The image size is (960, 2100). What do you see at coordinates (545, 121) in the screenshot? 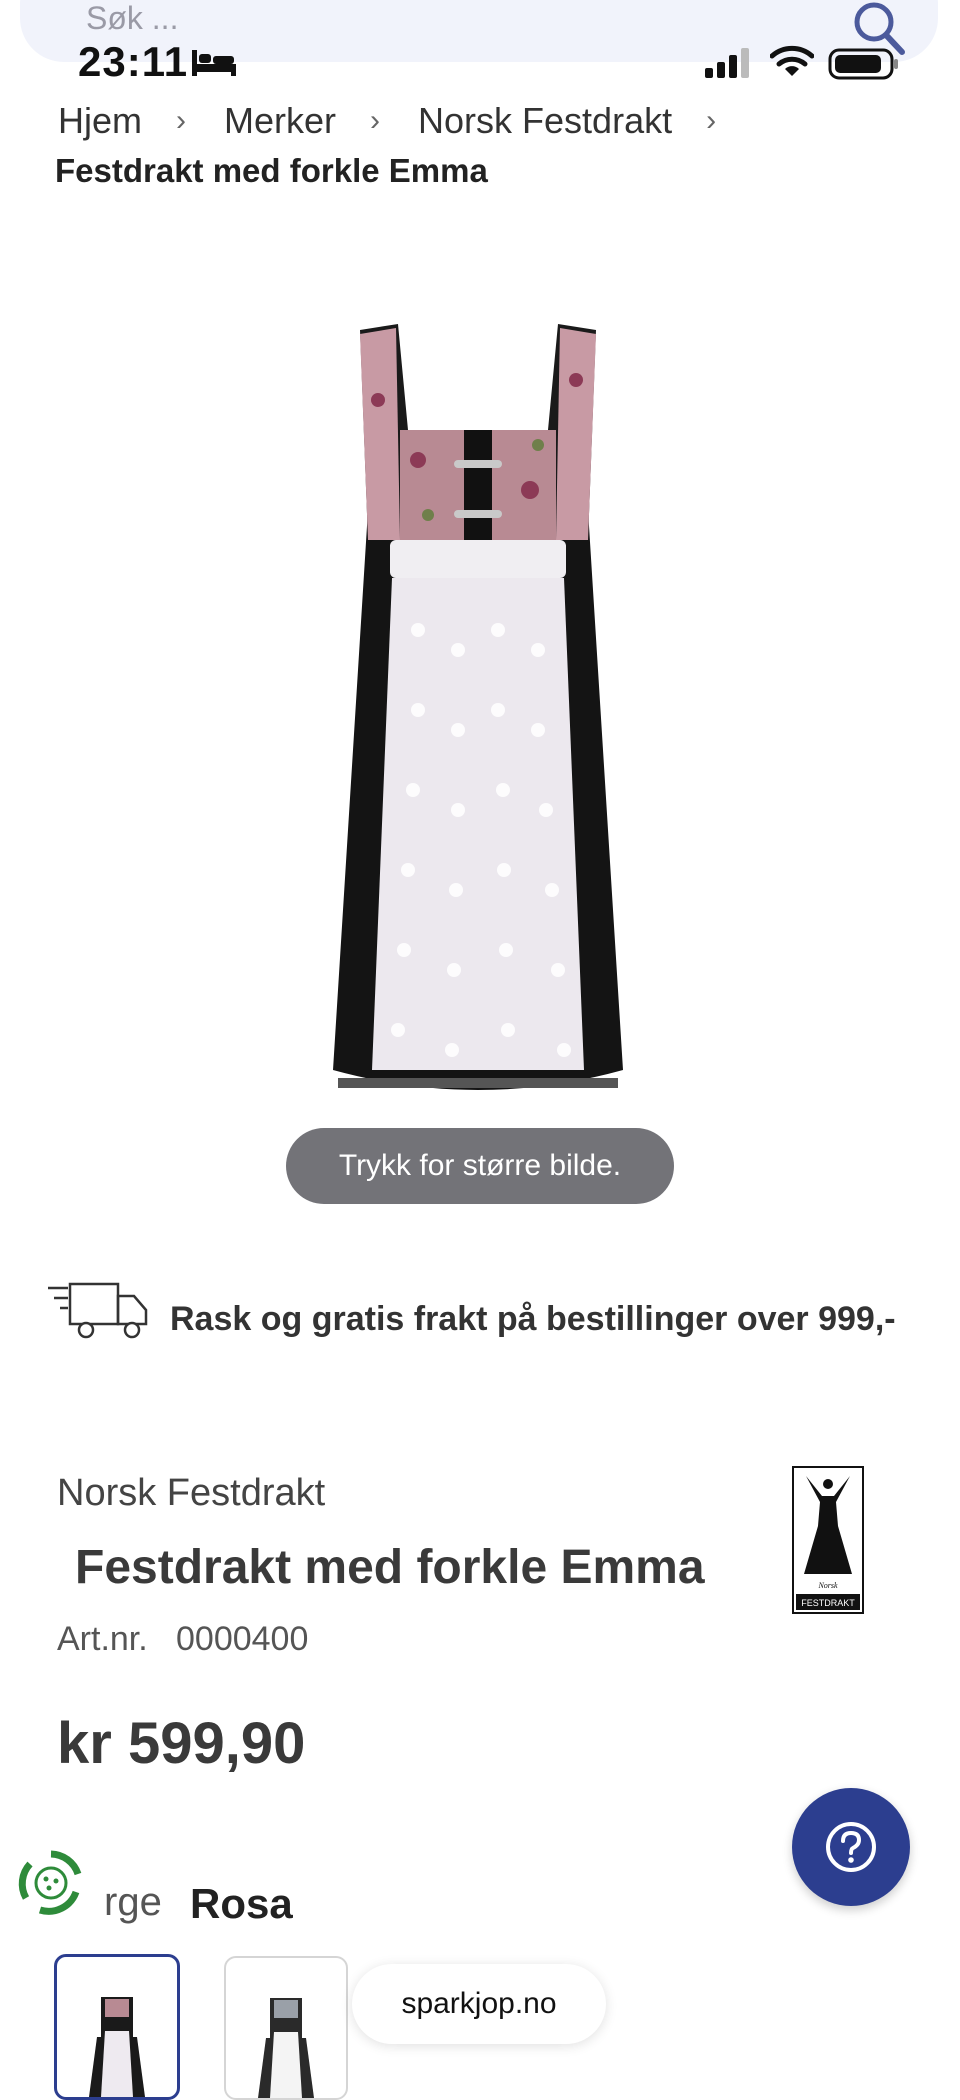
I see `breadcrumb-brand: Norsk Festdrakt` at bounding box center [545, 121].